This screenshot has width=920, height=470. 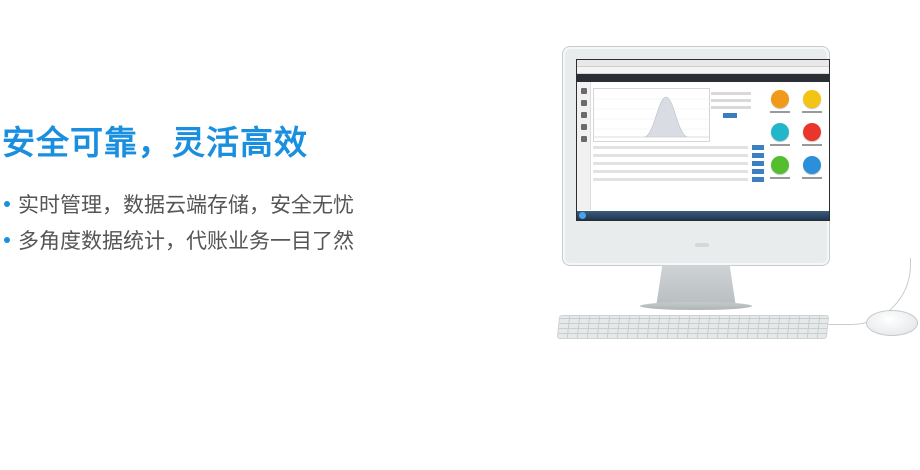 What do you see at coordinates (696, 286) in the screenshot?
I see `monitor-stand` at bounding box center [696, 286].